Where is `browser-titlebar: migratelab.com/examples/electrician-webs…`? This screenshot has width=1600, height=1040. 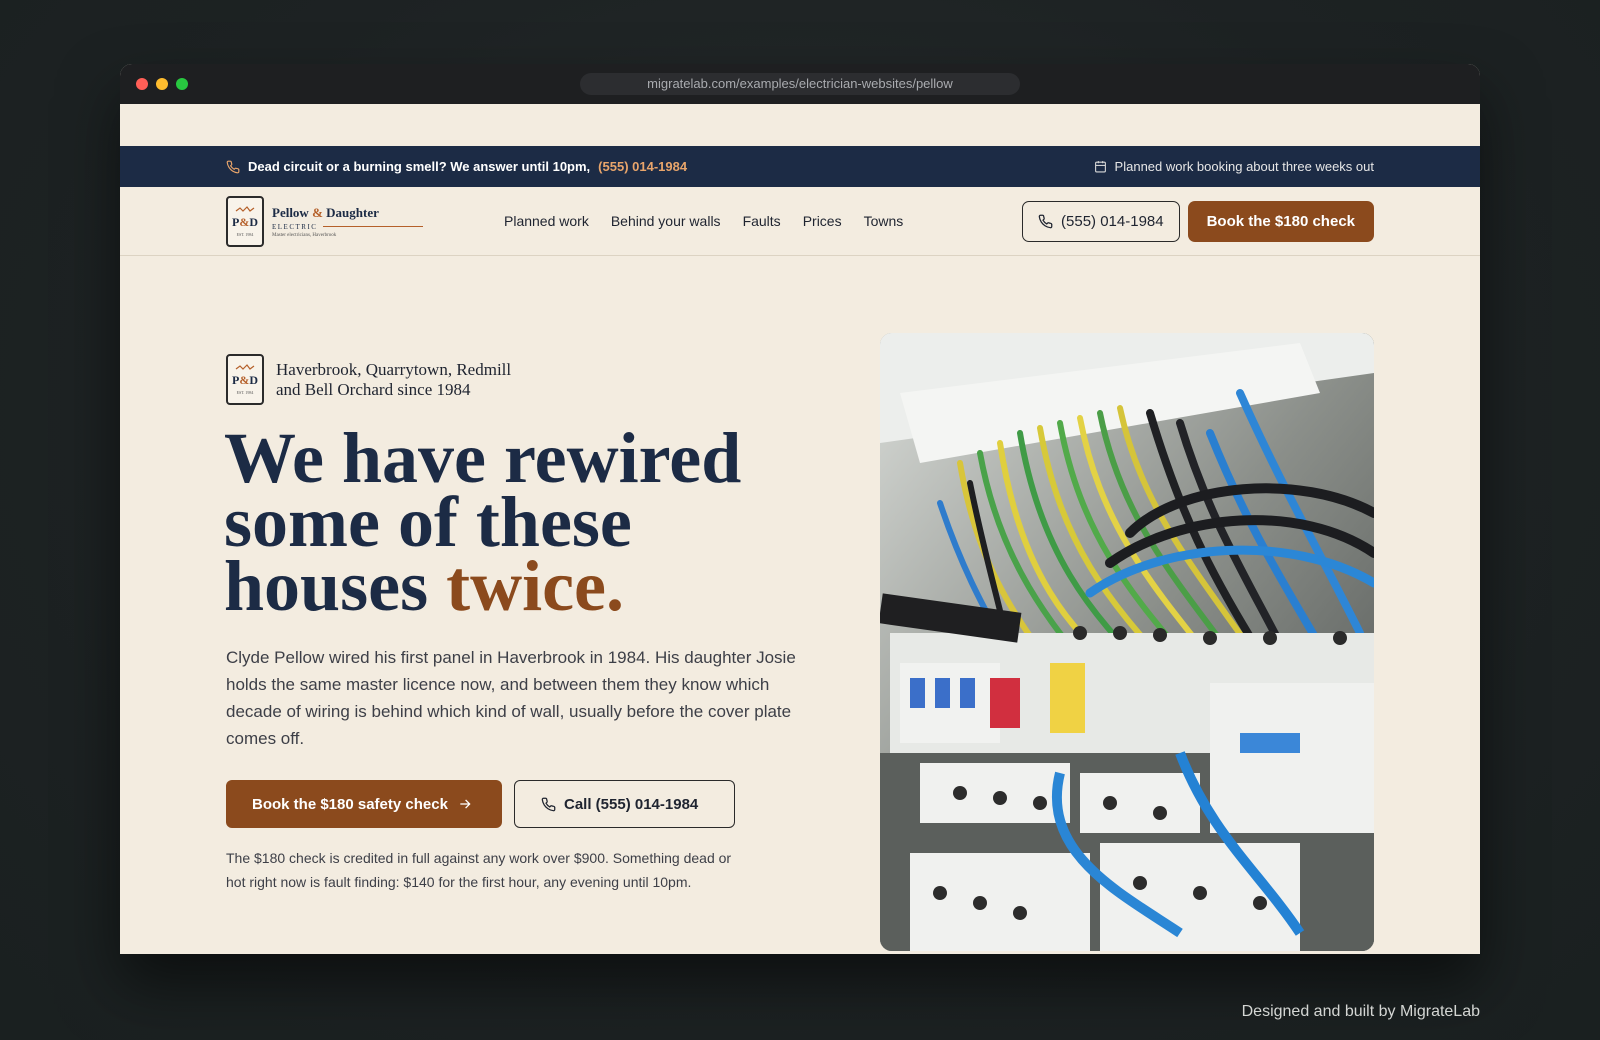
browser-titlebar: migratelab.com/examples/electrician-webs… is located at coordinates (800, 84).